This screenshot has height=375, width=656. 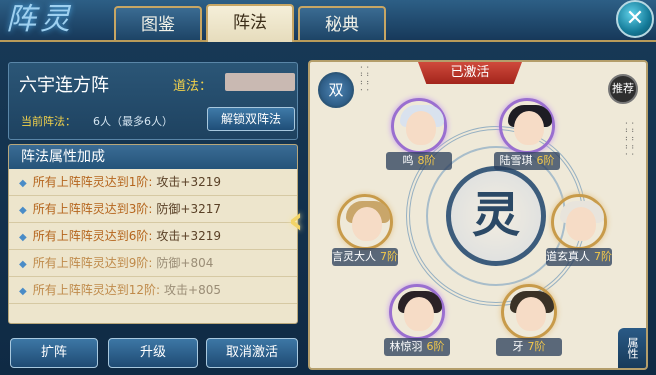 I want to click on character-nameplate: 陆雪琪 6阶, so click(x=527, y=161).